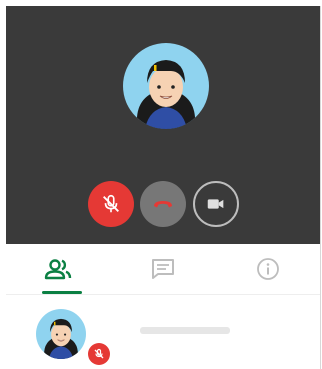  I want to click on tab-chat, so click(163, 269).